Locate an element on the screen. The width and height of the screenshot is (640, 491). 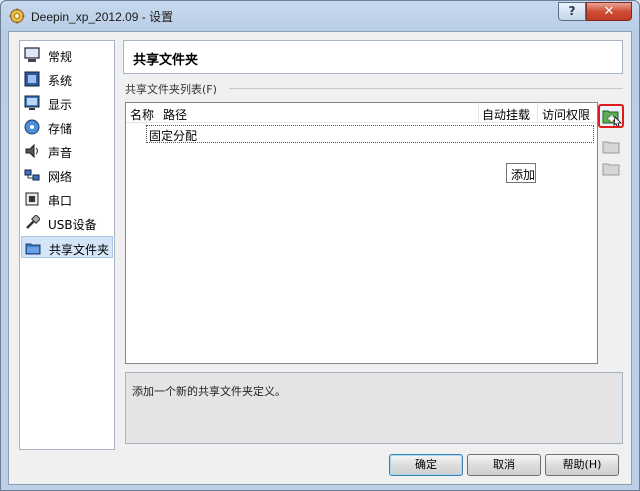
remove-shared-folder-button is located at coordinates (611, 168).